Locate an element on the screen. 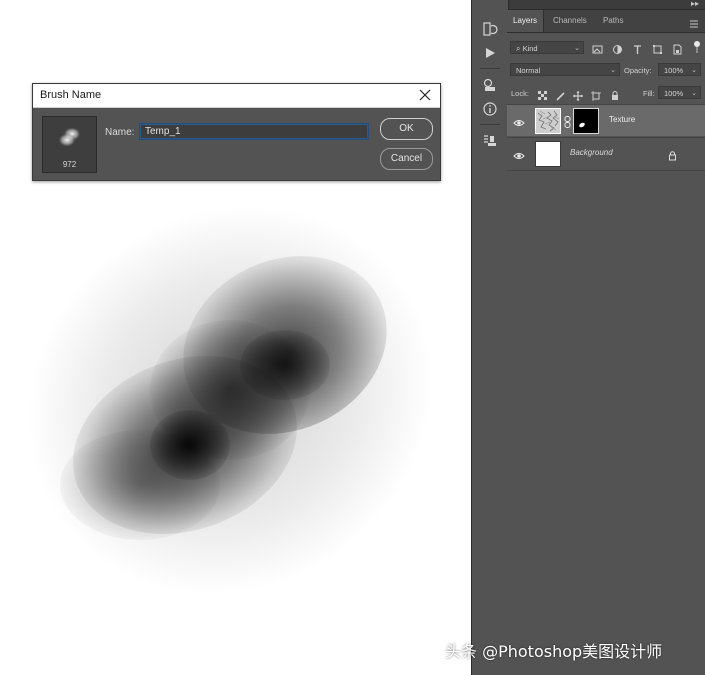 This screenshot has height=675, width=705. panel-tabs: Layers Channels Paths is located at coordinates (606, 21).